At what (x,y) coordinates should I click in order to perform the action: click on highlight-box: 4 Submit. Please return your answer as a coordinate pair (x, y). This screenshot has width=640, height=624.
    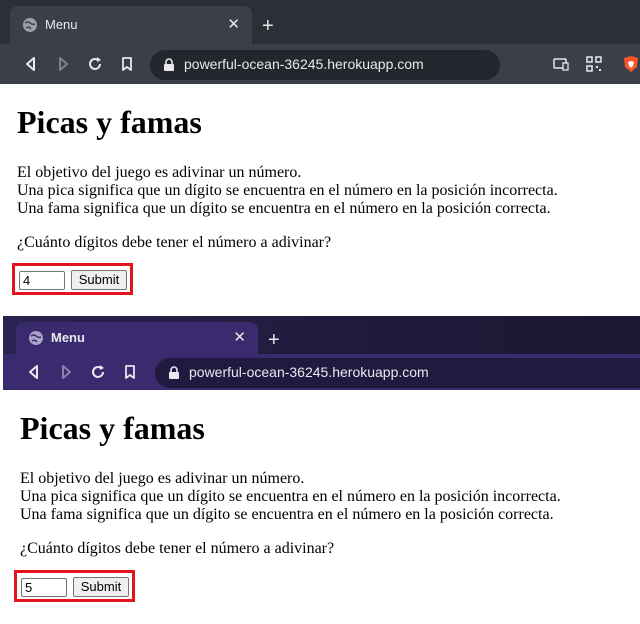
    Looking at the image, I should click on (72, 279).